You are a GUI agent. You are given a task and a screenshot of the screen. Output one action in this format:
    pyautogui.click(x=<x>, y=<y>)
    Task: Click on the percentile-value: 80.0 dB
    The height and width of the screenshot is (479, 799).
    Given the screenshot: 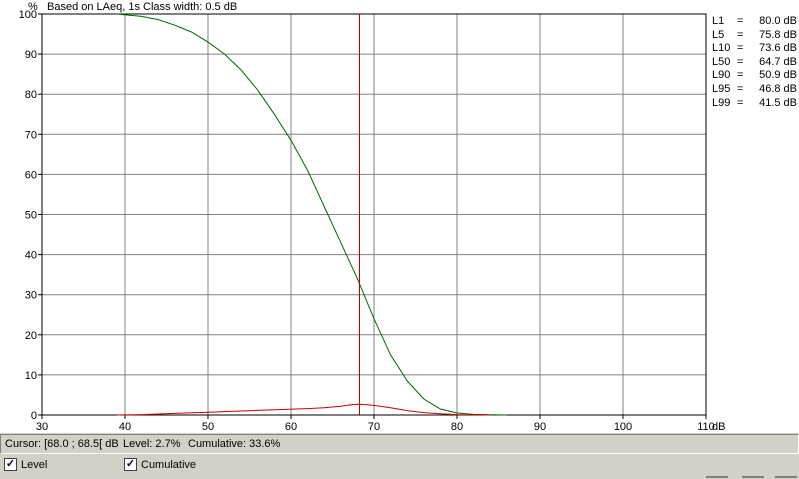 What is the action you would take?
    pyautogui.click(x=778, y=21)
    